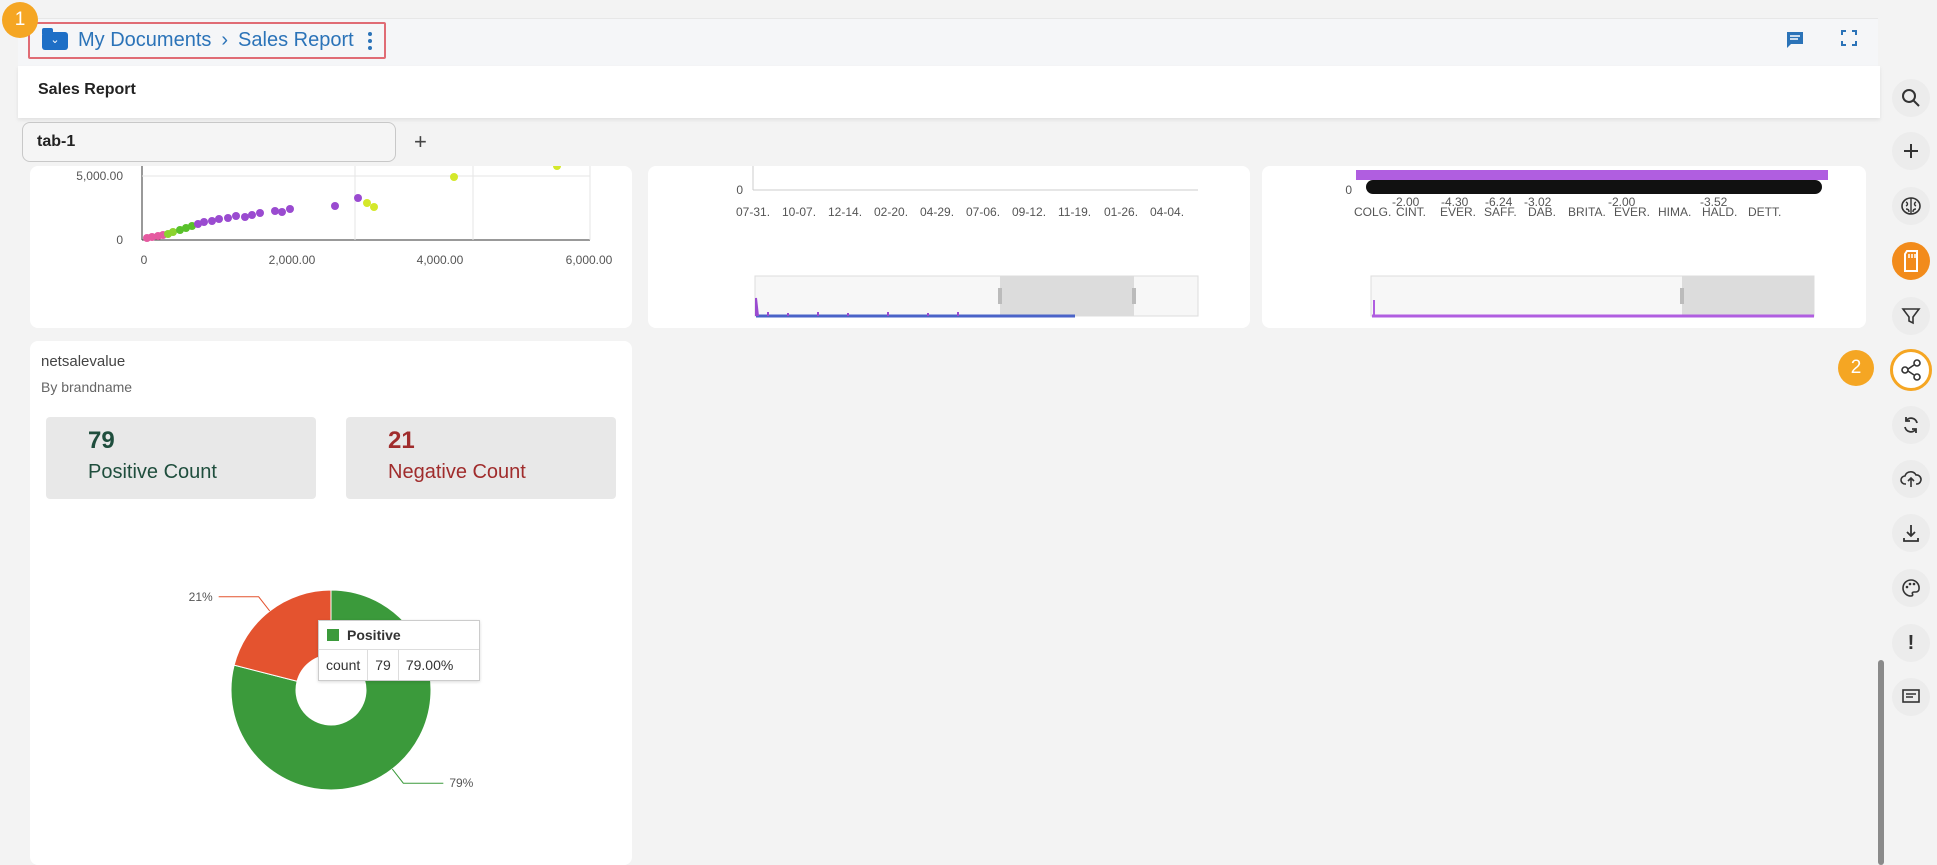 The image size is (1937, 865). I want to click on more-options-icon, so click(369, 40).